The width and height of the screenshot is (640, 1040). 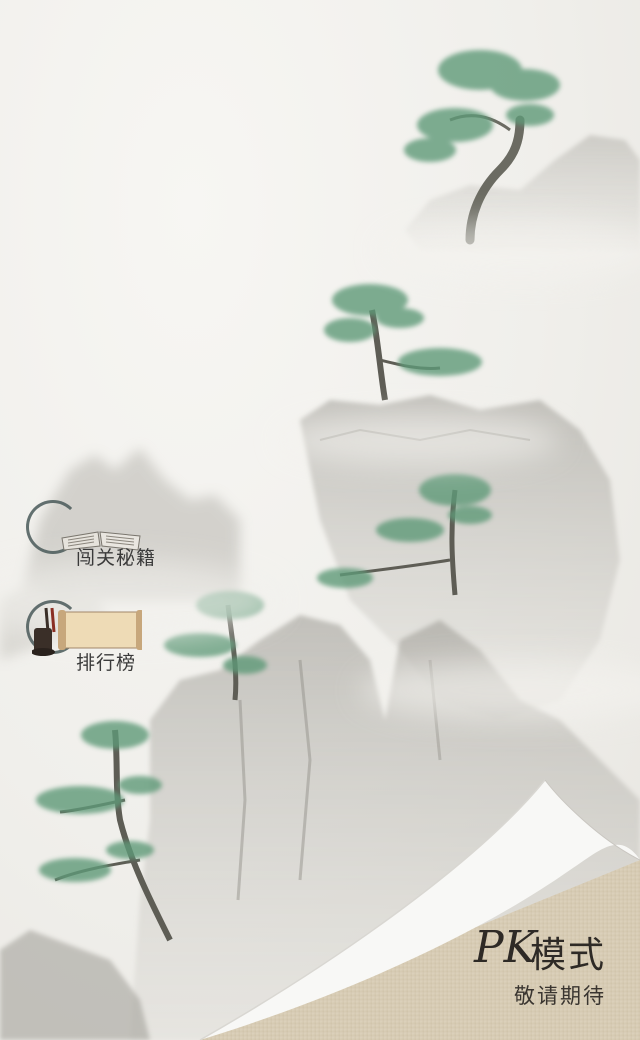 What do you see at coordinates (403, 342) in the screenshot?
I see `middle-pine-top` at bounding box center [403, 342].